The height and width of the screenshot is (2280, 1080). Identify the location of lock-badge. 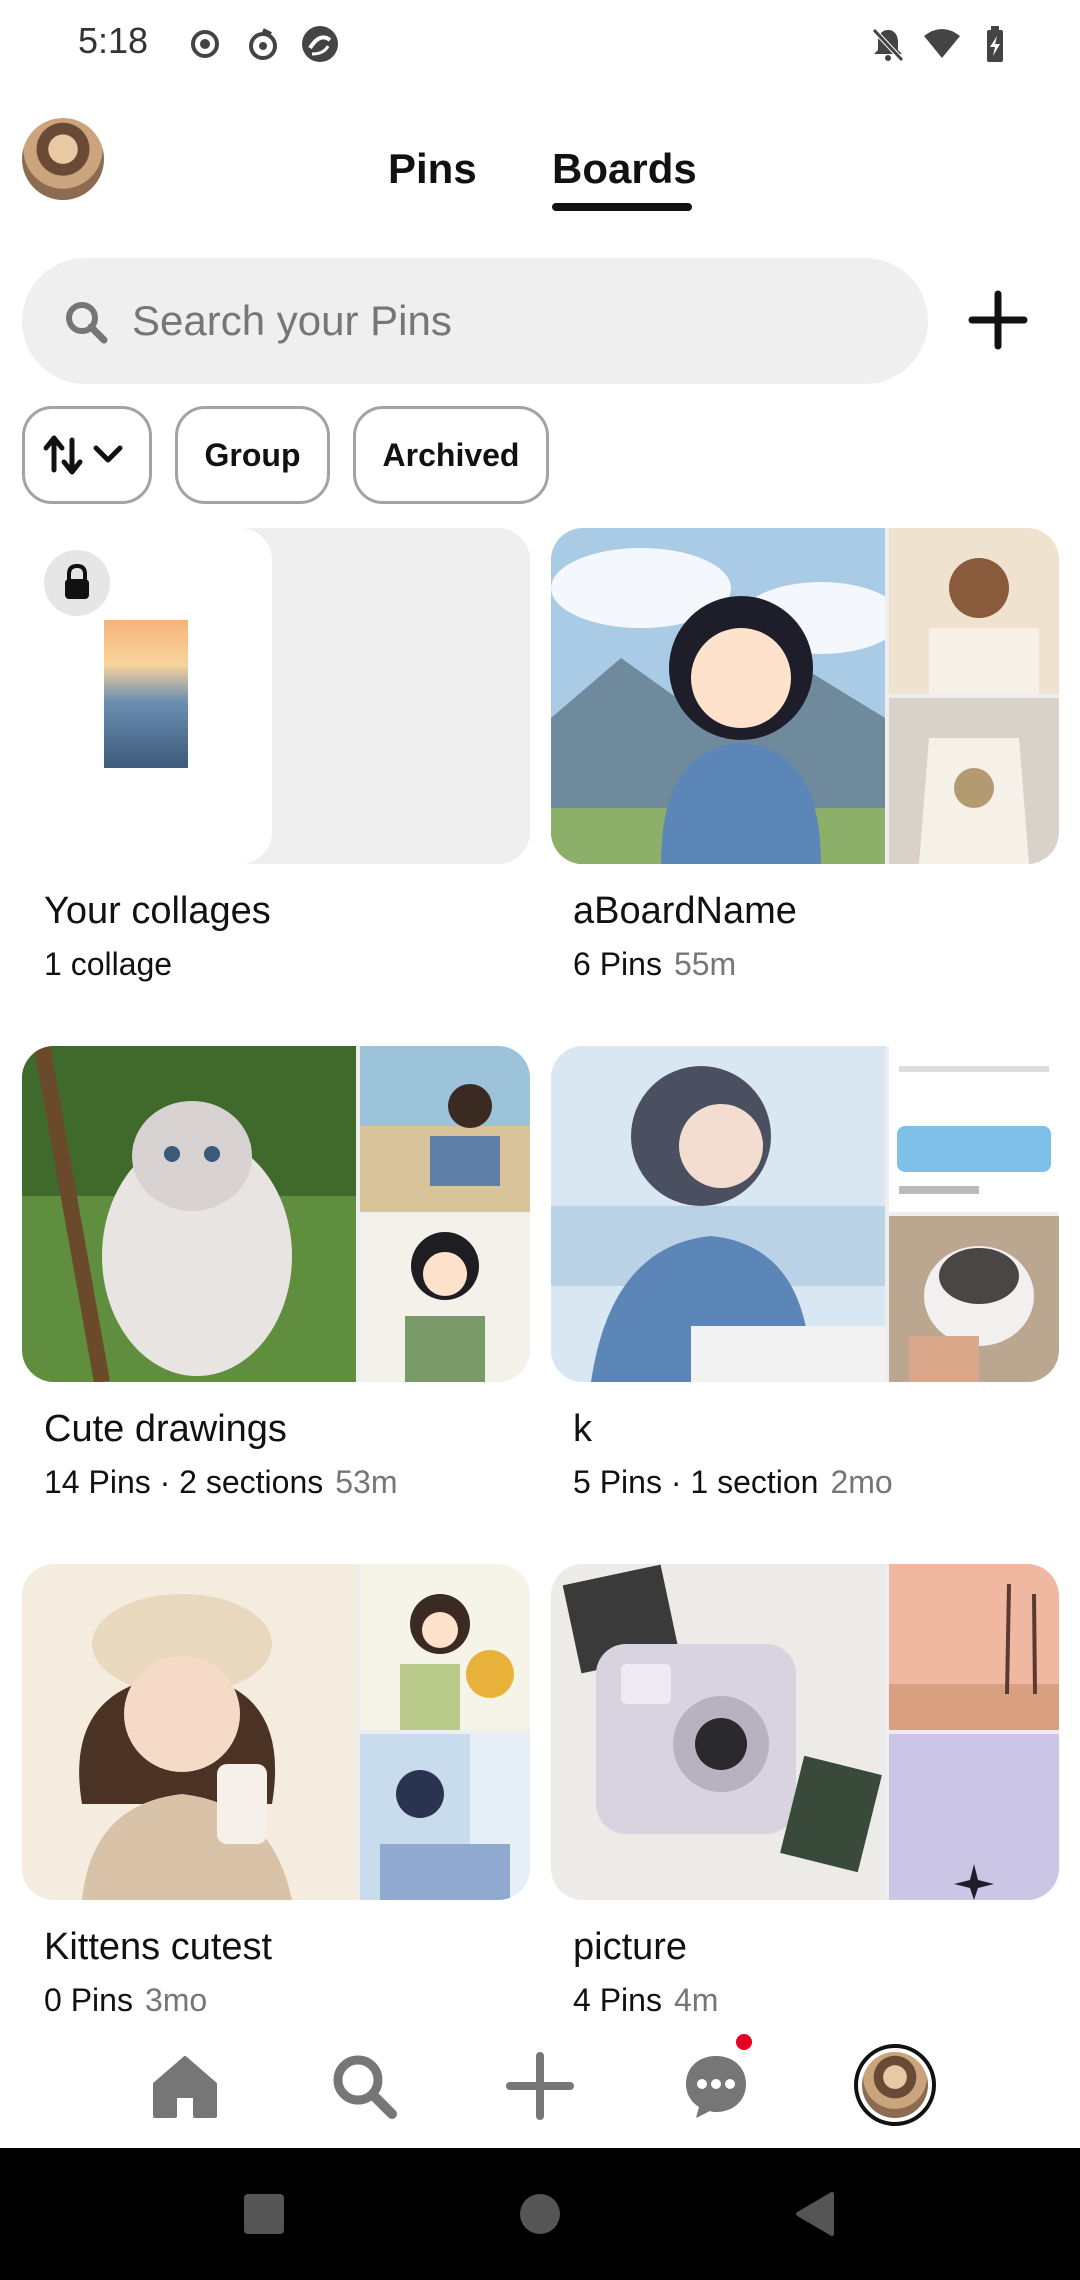
(77, 583).